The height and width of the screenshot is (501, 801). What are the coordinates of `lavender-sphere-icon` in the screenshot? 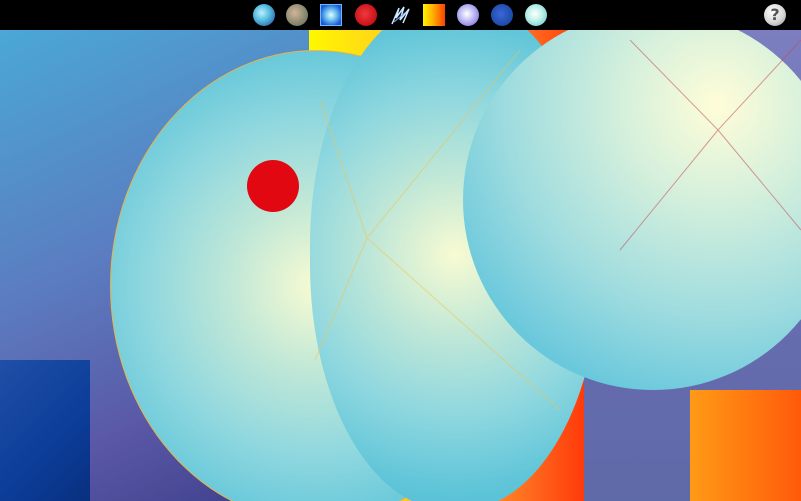 It's located at (468, 15).